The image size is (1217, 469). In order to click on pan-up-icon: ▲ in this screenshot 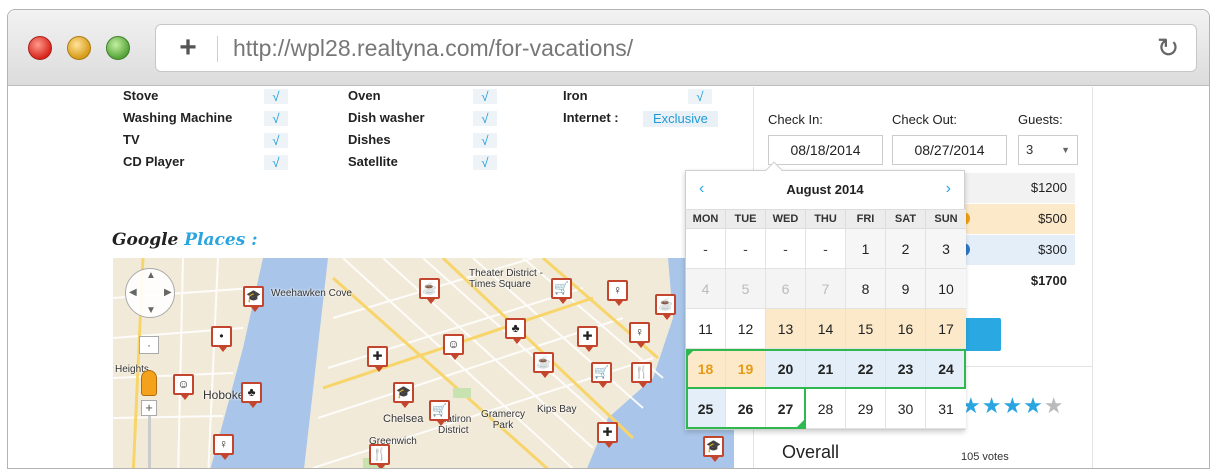, I will do `click(151, 275)`.